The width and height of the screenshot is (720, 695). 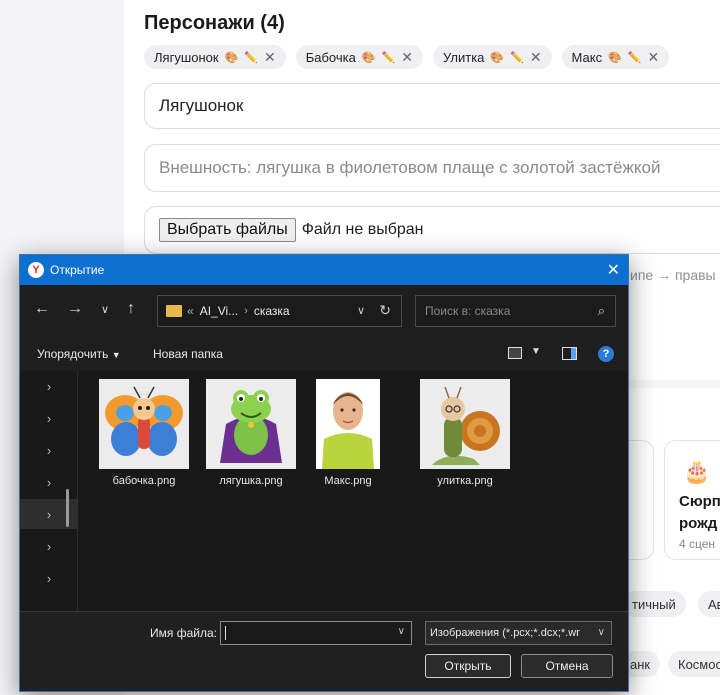 I want to click on file-item: улитка.png, so click(x=465, y=433).